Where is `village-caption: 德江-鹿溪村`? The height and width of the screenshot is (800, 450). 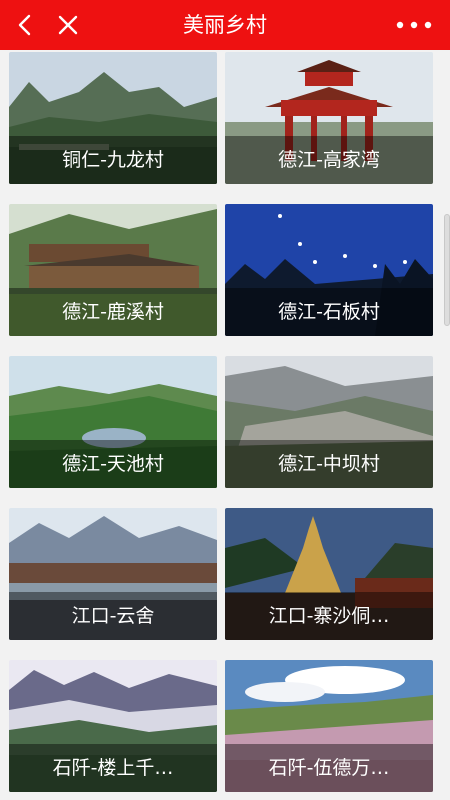
village-caption: 德江-鹿溪村 is located at coordinates (113, 312).